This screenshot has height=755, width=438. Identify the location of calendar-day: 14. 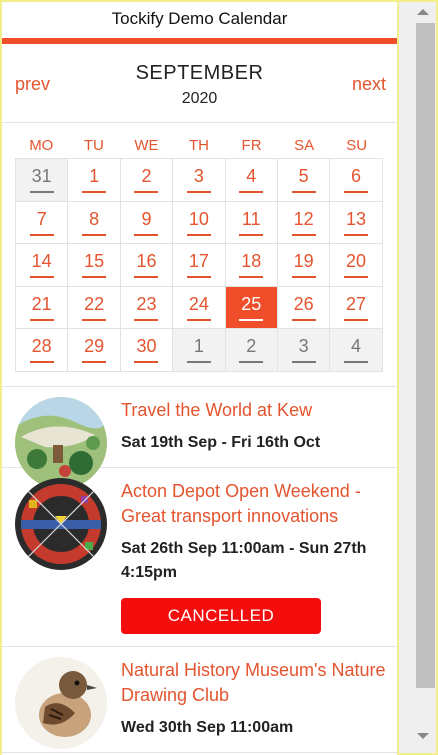
(42, 265).